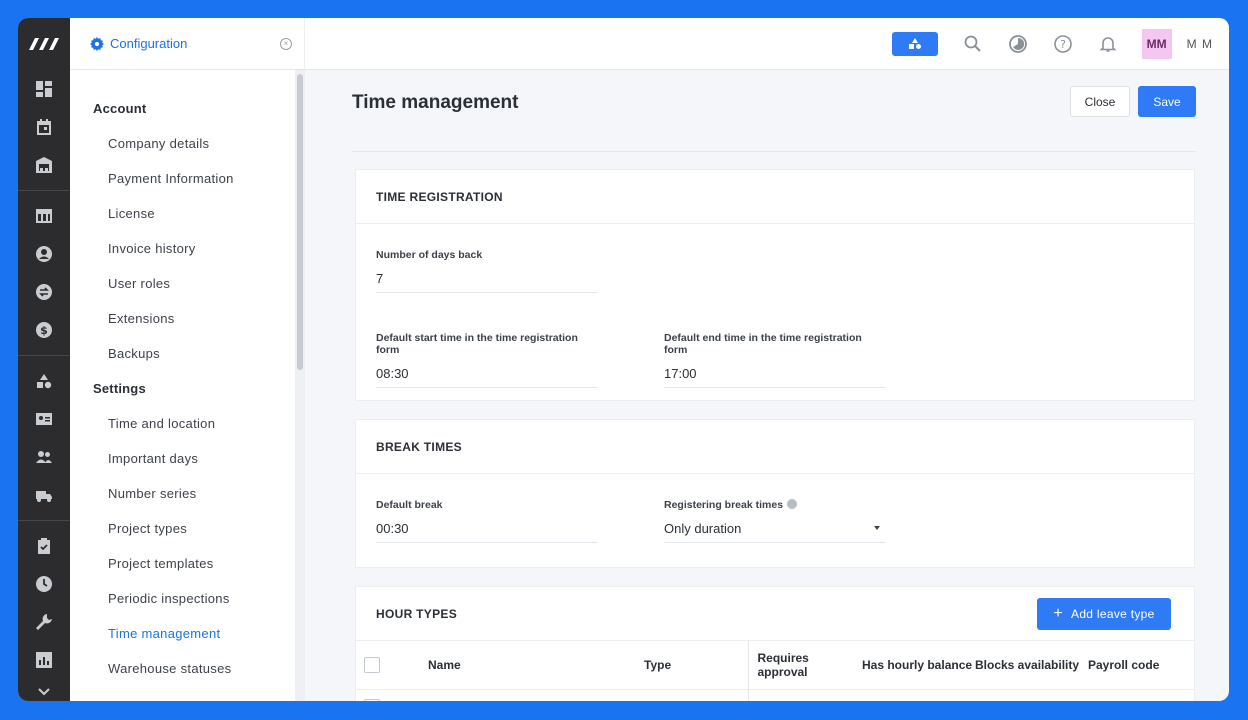 Image resolution: width=1248 pixels, height=720 pixels. Describe the element at coordinates (392, 665) in the screenshot. I see `select-all-cell` at that location.